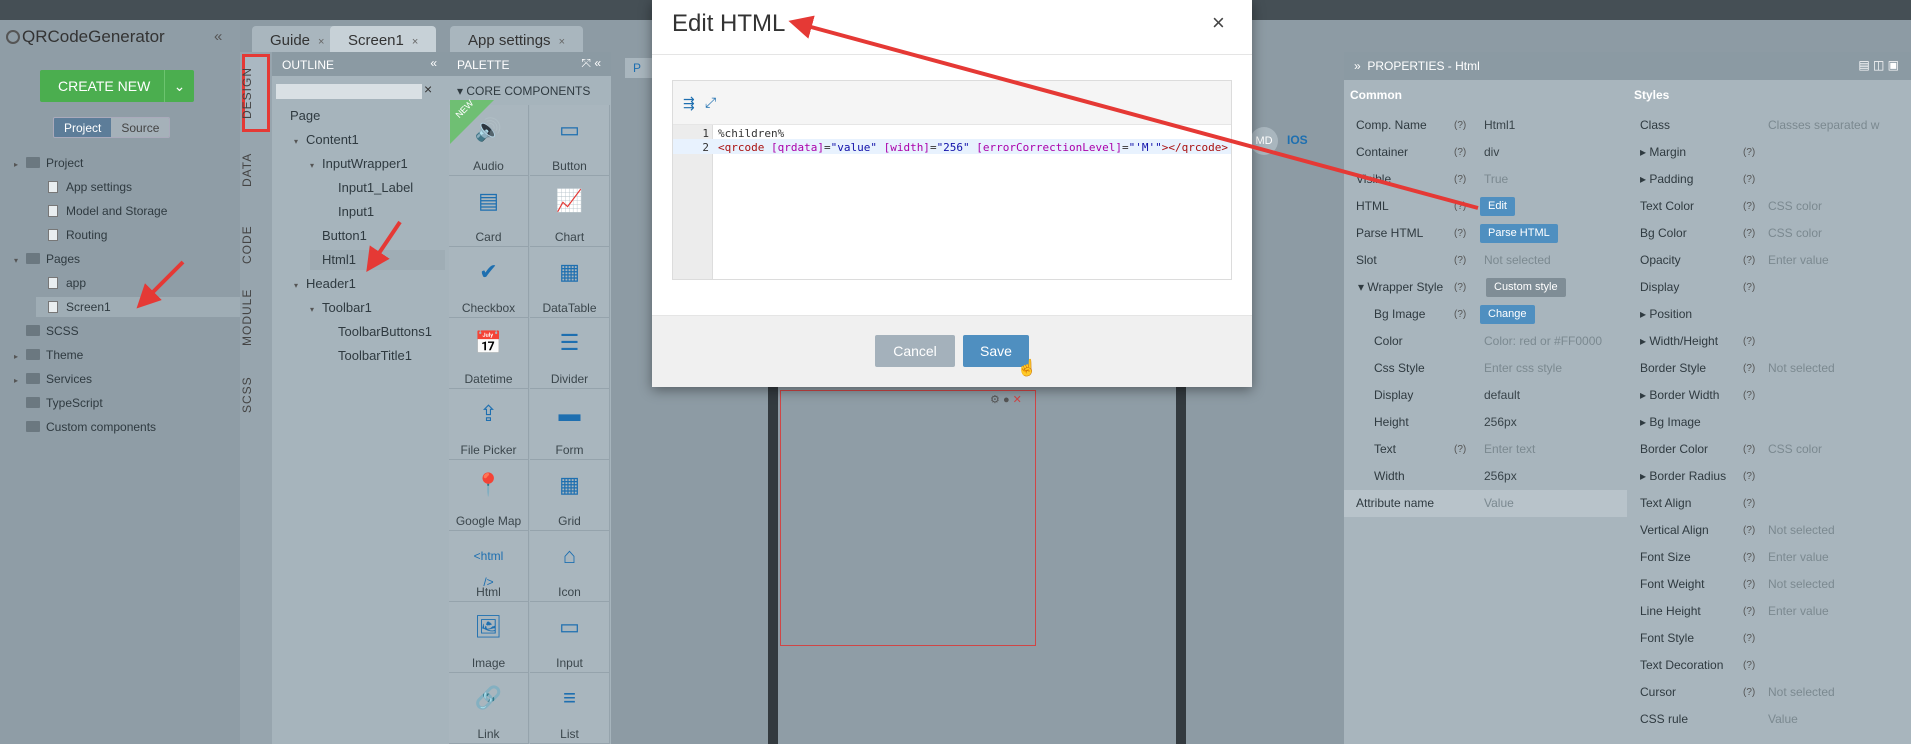 The width and height of the screenshot is (1911, 744). I want to click on palette-item: 📍 Google Map, so click(489, 495).